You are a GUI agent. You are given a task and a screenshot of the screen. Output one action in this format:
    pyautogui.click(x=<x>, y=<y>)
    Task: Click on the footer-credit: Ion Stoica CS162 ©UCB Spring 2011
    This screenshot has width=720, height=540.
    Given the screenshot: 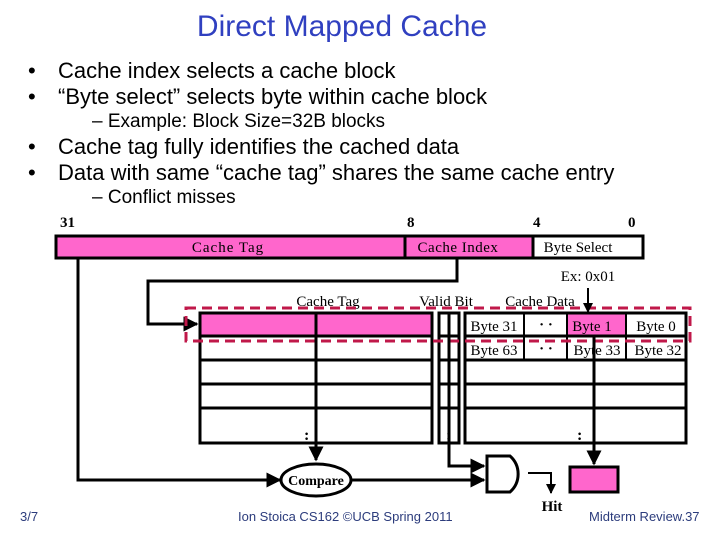 What is the action you would take?
    pyautogui.click(x=345, y=516)
    